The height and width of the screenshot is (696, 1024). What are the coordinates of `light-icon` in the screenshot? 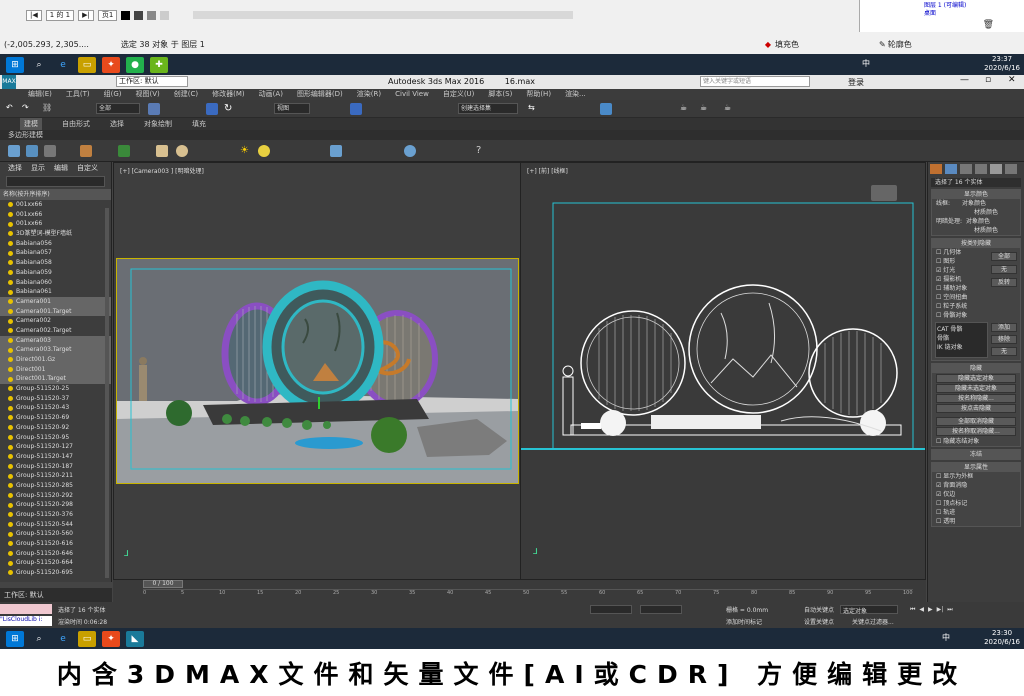 It's located at (264, 151).